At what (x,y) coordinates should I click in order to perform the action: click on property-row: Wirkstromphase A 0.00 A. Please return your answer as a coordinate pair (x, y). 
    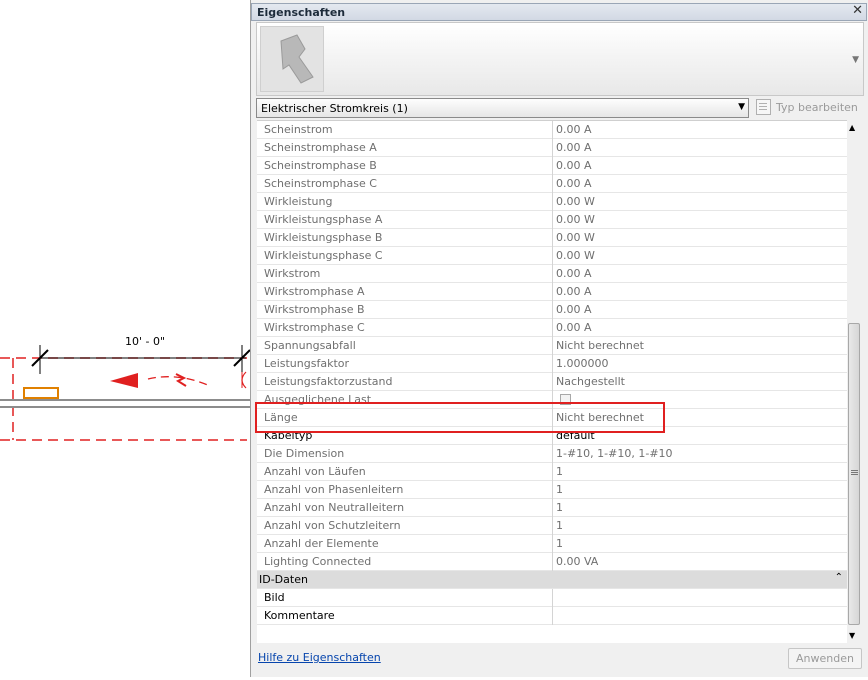
    Looking at the image, I should click on (552, 292).